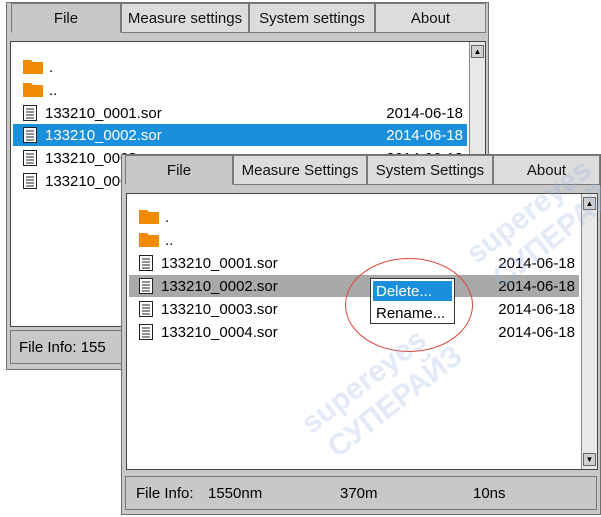 Image resolution: width=601 pixels, height=517 pixels. Describe the element at coordinates (167, 217) in the screenshot. I see `front-entry-name: .` at that location.